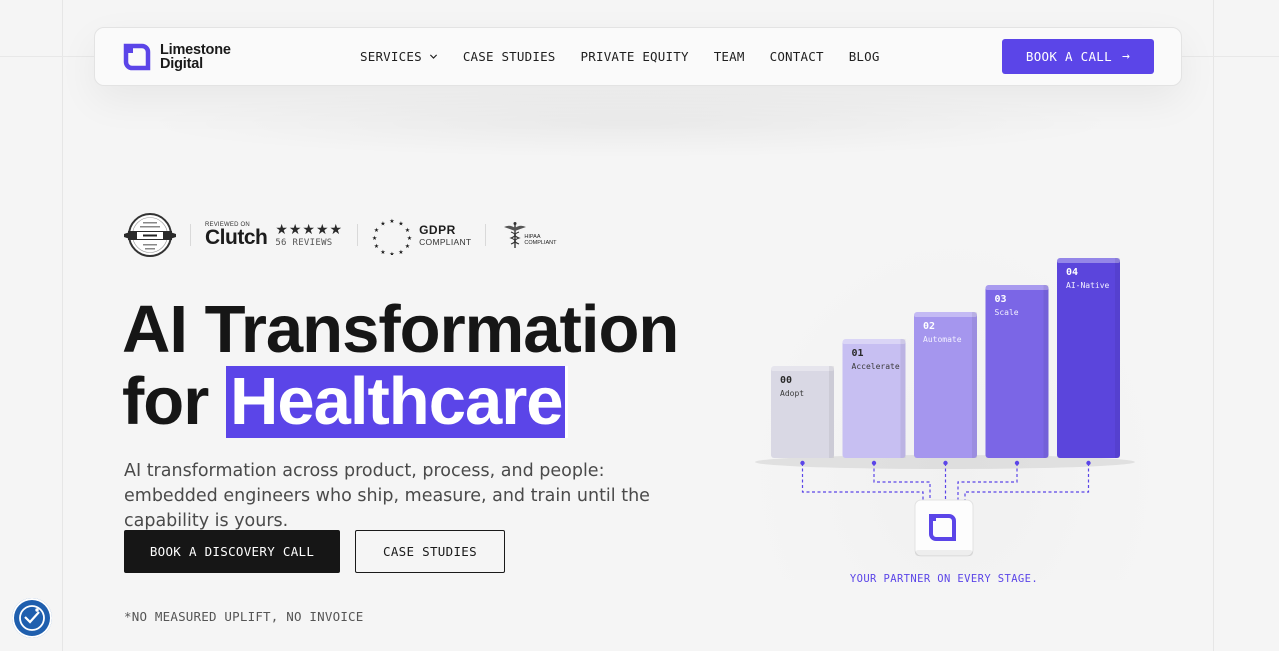 The height and width of the screenshot is (651, 1279). Describe the element at coordinates (1068, 56) in the screenshot. I see `book-a-call-label: BOOK A CALL` at that location.